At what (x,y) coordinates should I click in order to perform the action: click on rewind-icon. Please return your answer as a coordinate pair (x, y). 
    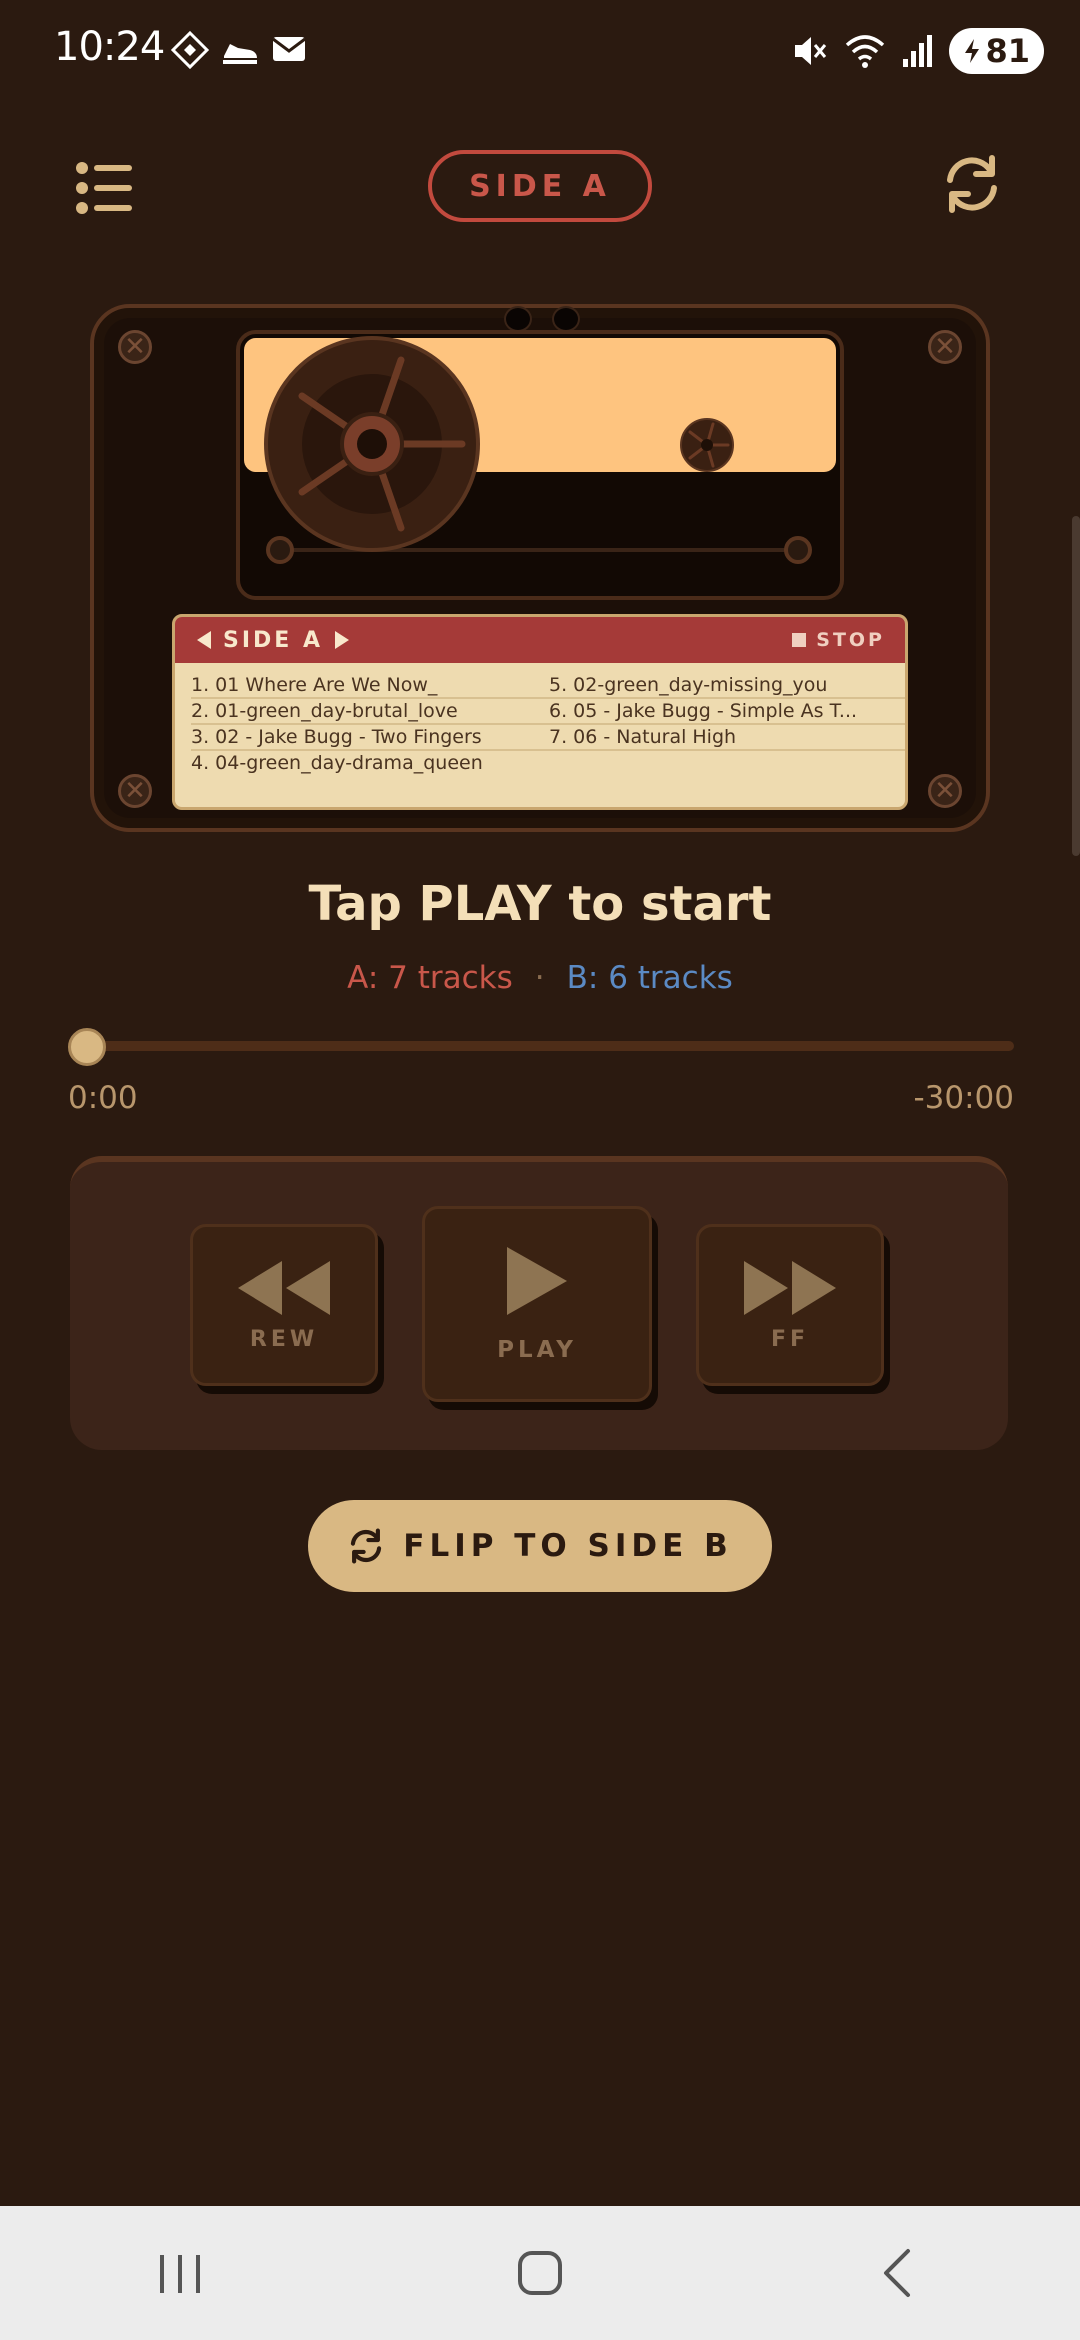
    Looking at the image, I should click on (284, 1287).